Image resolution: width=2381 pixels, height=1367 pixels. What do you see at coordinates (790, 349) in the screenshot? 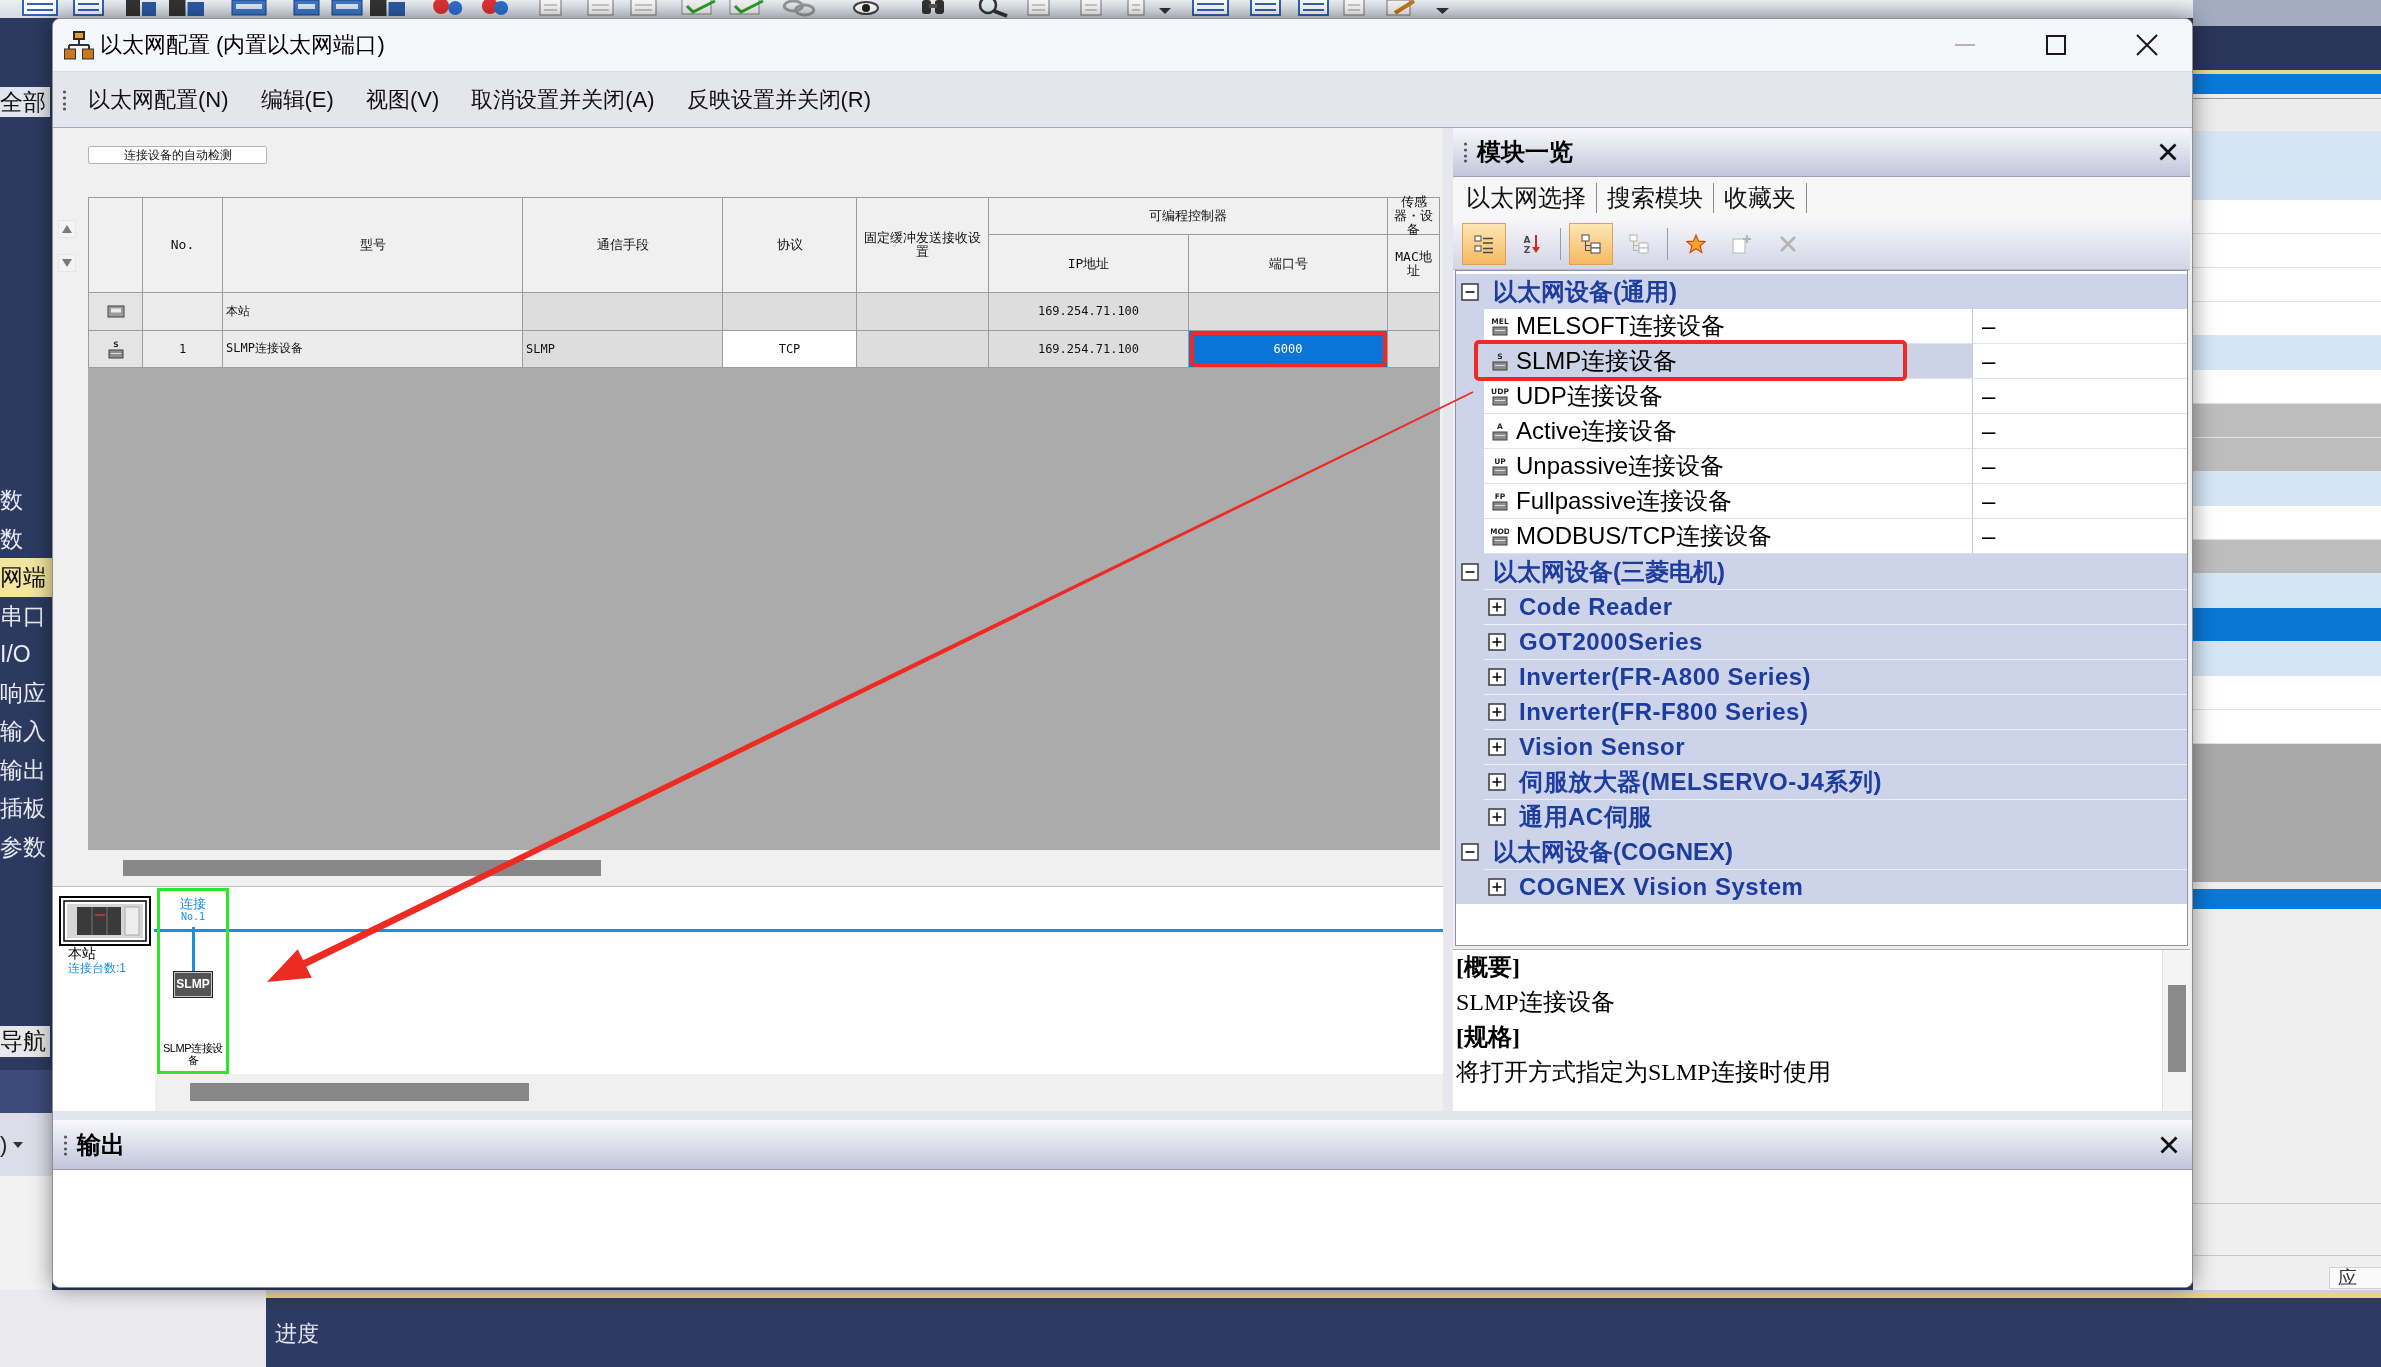
I see `table-cell: TCP` at bounding box center [790, 349].